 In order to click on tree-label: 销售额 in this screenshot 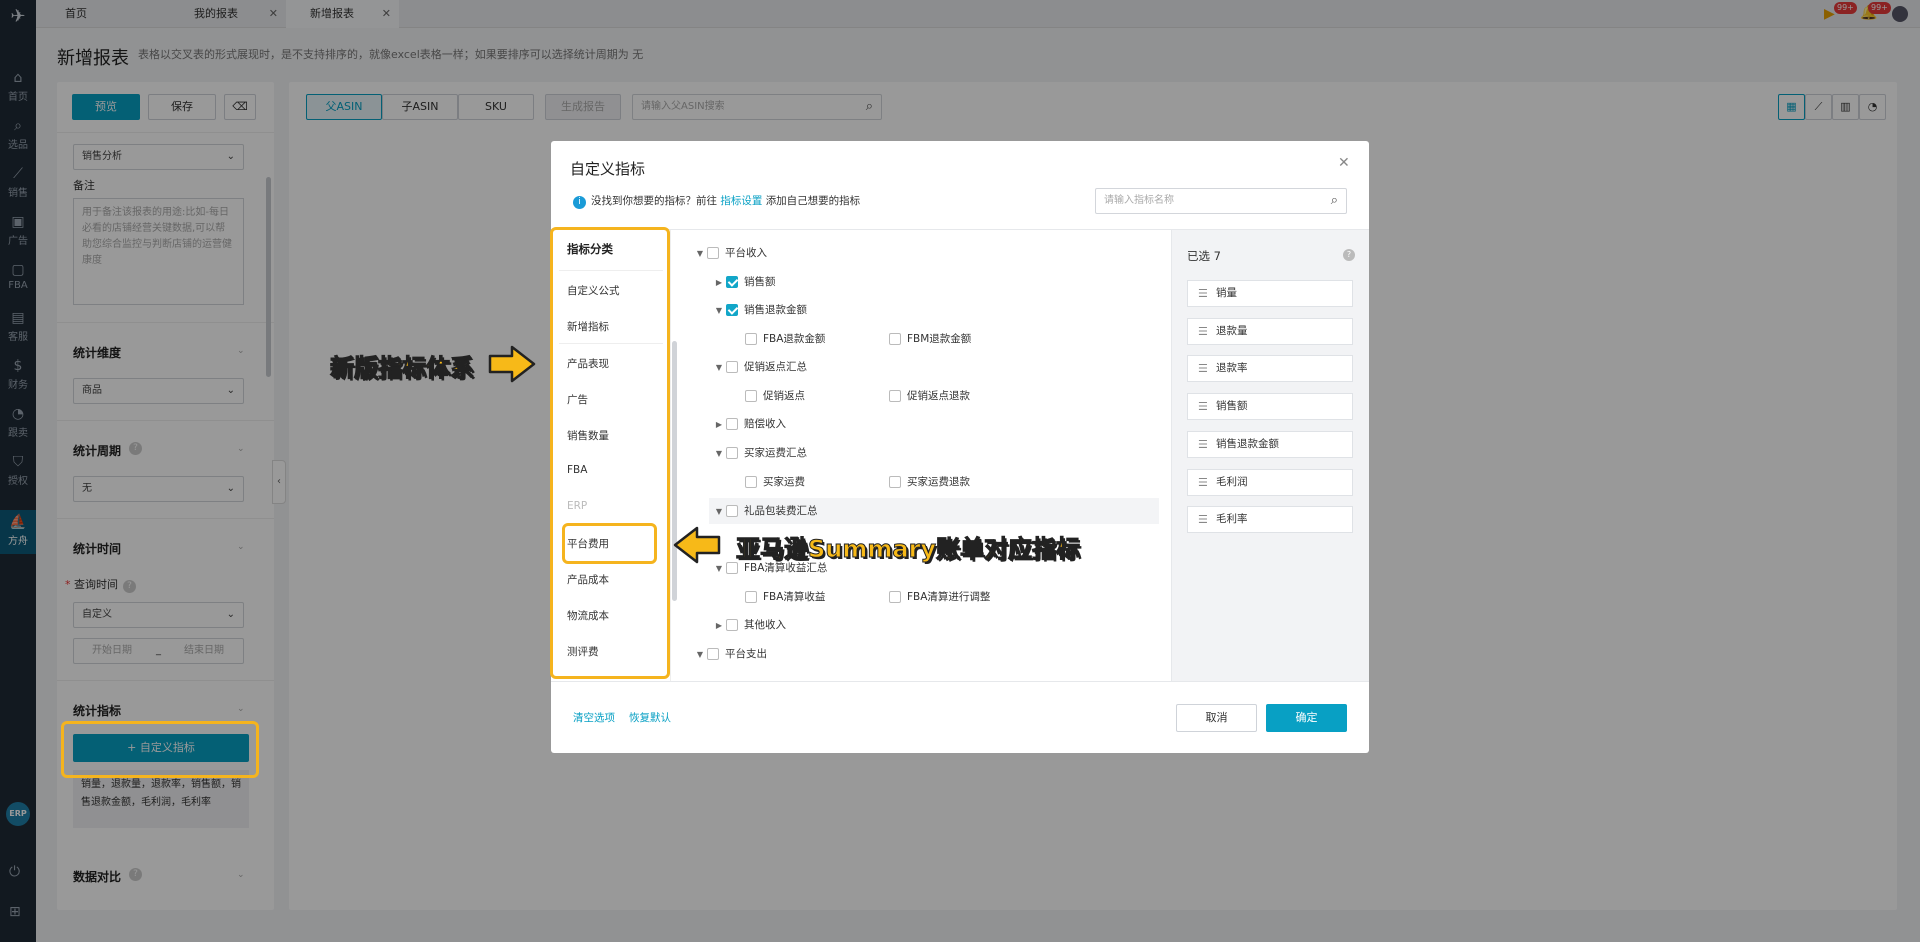, I will do `click(760, 282)`.